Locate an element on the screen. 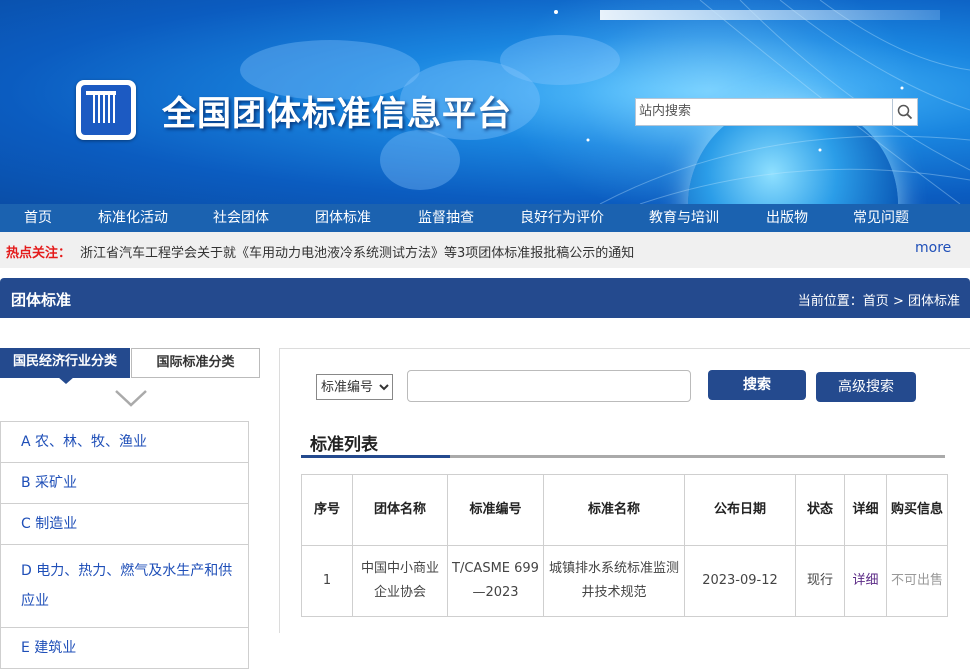  search-field-select: 标准编号 is located at coordinates (354, 387).